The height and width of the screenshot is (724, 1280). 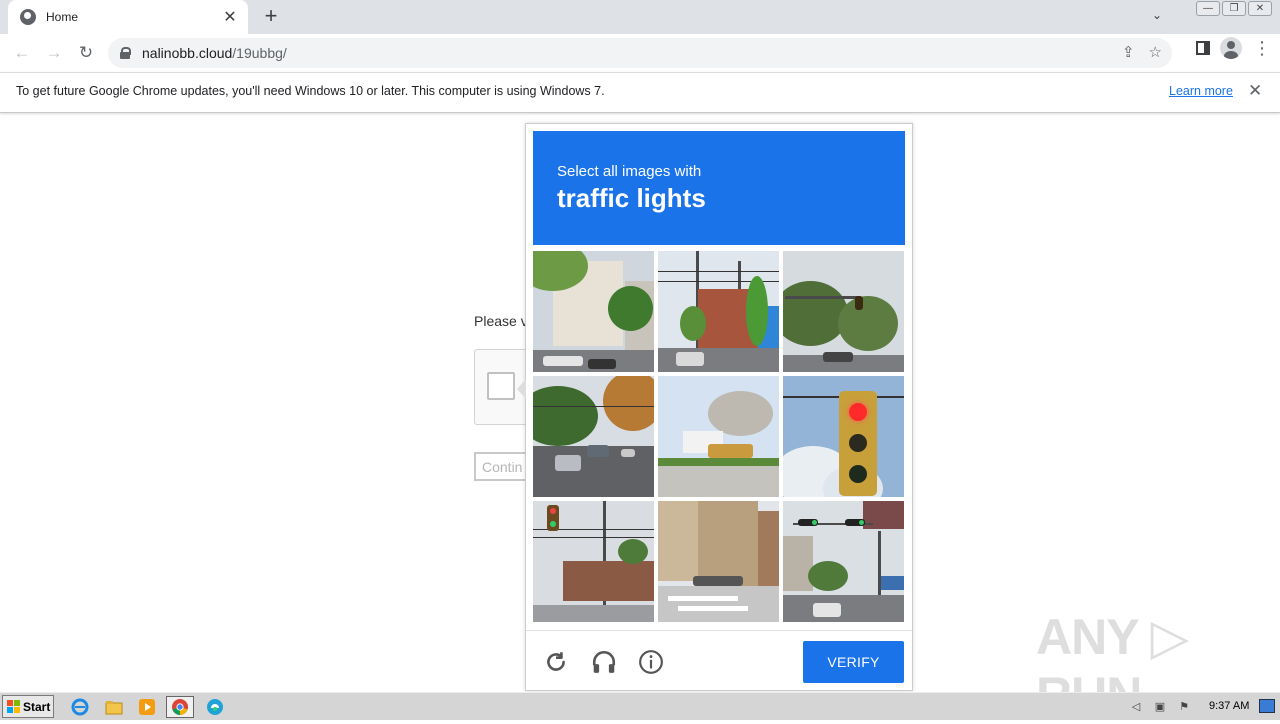 What do you see at coordinates (719, 661) in the screenshot?
I see `challenge-footer: VERIFY` at bounding box center [719, 661].